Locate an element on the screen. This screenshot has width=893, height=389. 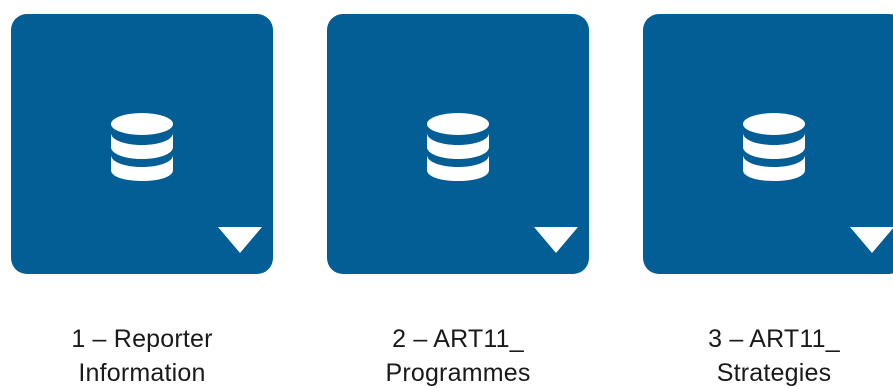
tile-label-line2: Strategies is located at coordinates (774, 373).